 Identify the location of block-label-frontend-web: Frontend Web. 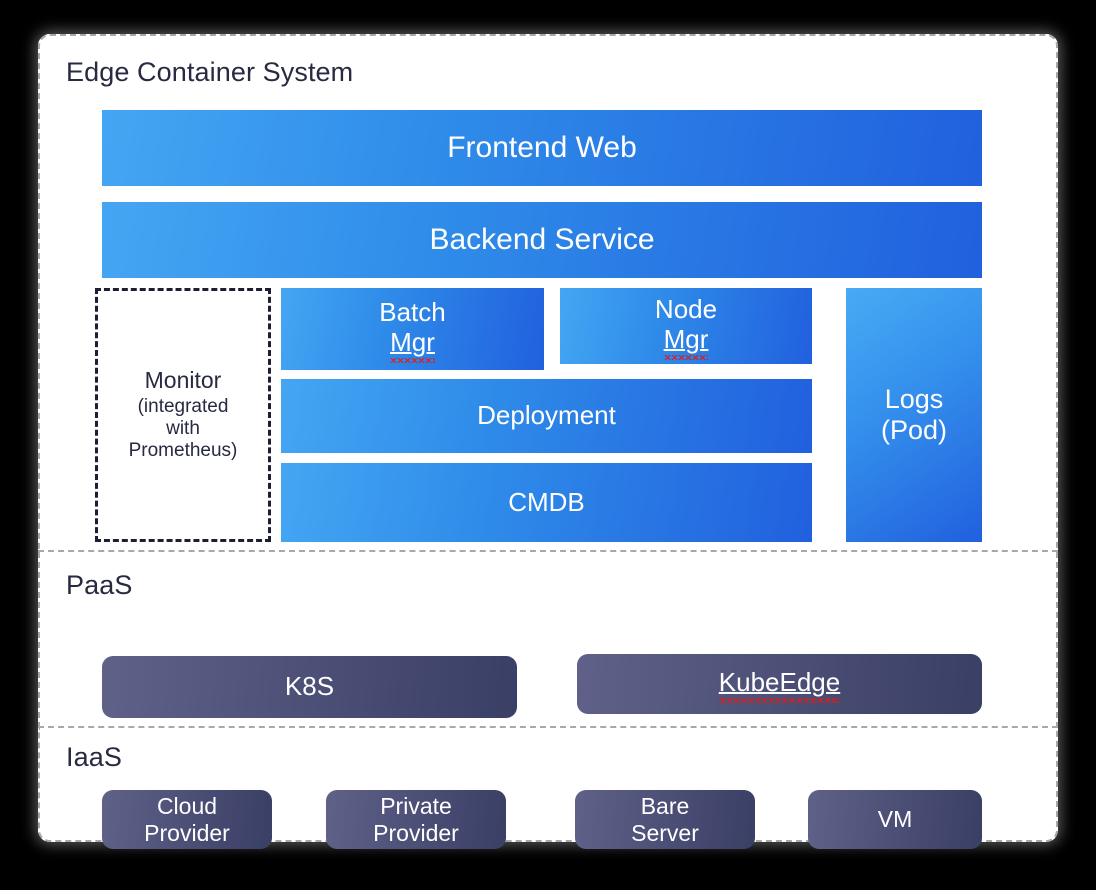
(542, 147).